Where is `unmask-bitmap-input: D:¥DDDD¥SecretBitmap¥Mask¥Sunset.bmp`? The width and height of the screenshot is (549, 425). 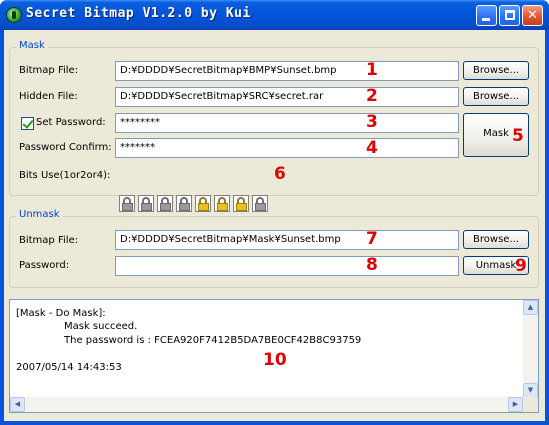
unmask-bitmap-input: D:¥DDDD¥SecretBitmap¥Mask¥Sunset.bmp is located at coordinates (287, 240).